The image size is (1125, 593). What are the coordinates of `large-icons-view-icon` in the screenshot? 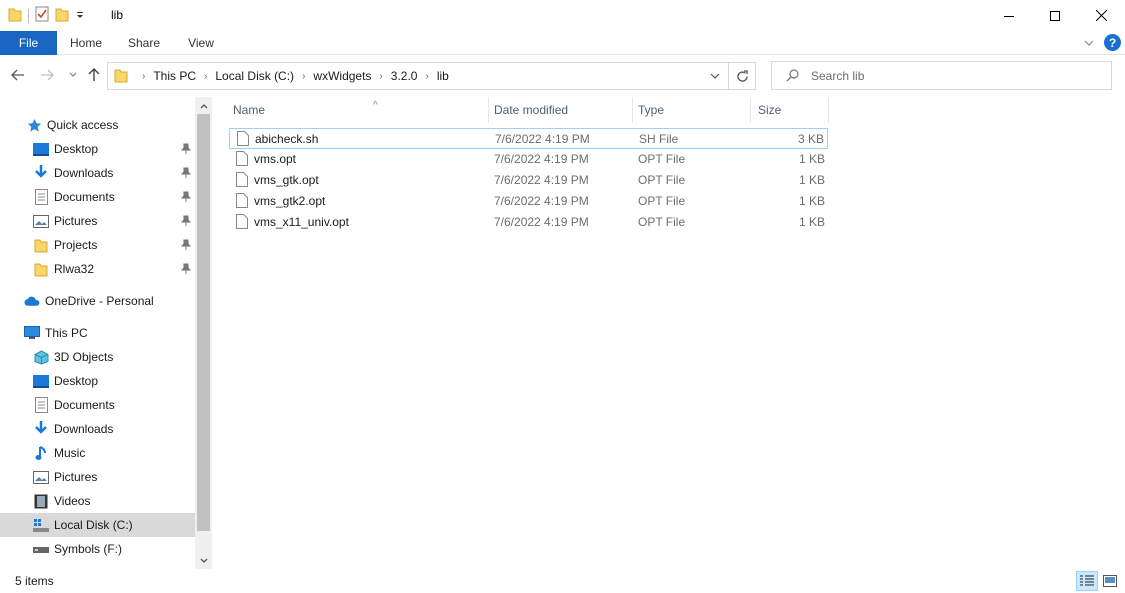 It's located at (1110, 581).